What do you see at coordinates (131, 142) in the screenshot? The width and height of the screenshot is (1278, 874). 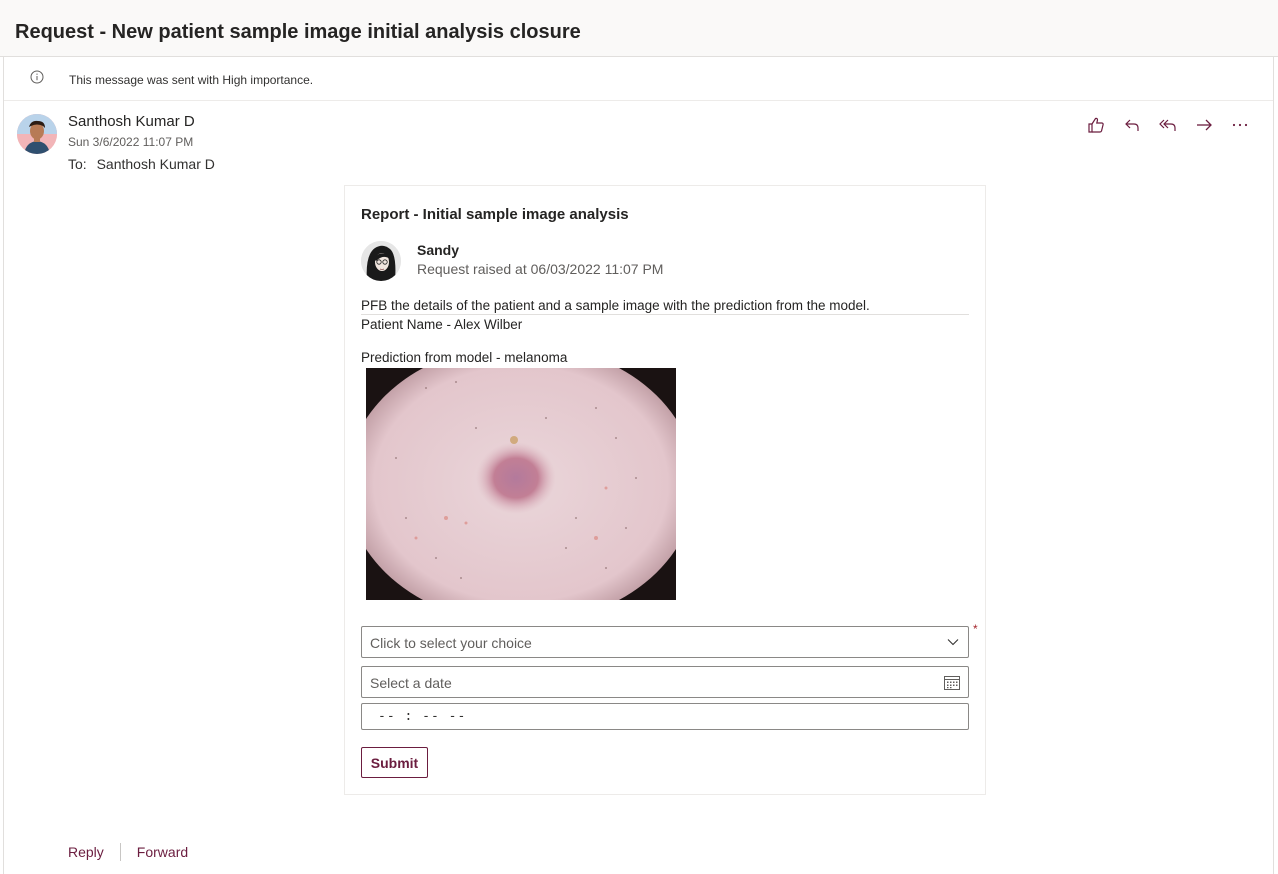 I see `sent-date: Sun 3/6/2022 11:07 PM` at bounding box center [131, 142].